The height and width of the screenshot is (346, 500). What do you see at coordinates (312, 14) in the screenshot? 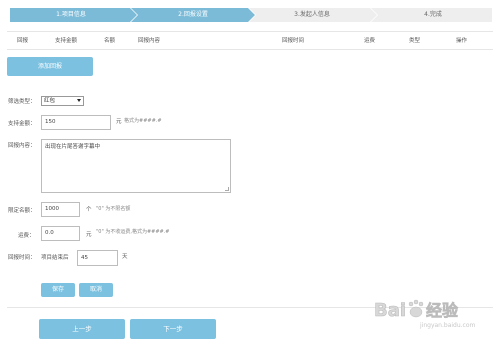
I see `step-initiator-info: 3.发起人信息` at bounding box center [312, 14].